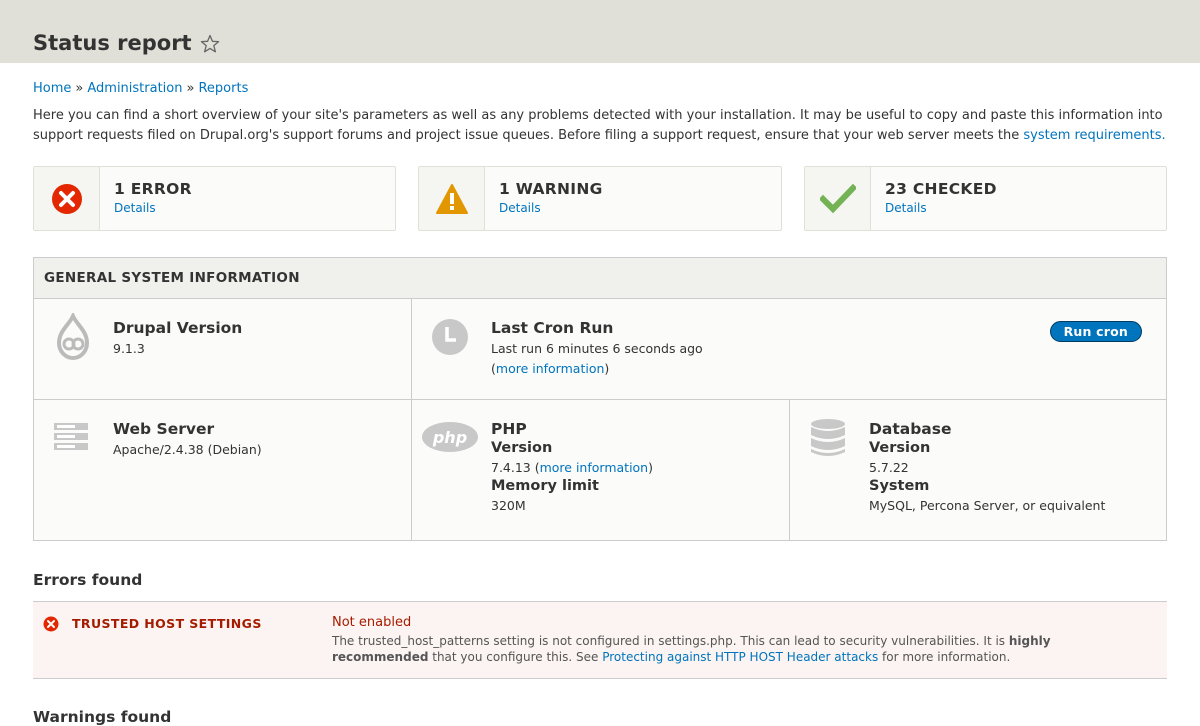  Describe the element at coordinates (372, 622) in the screenshot. I see `error-status: Not enabled` at that location.